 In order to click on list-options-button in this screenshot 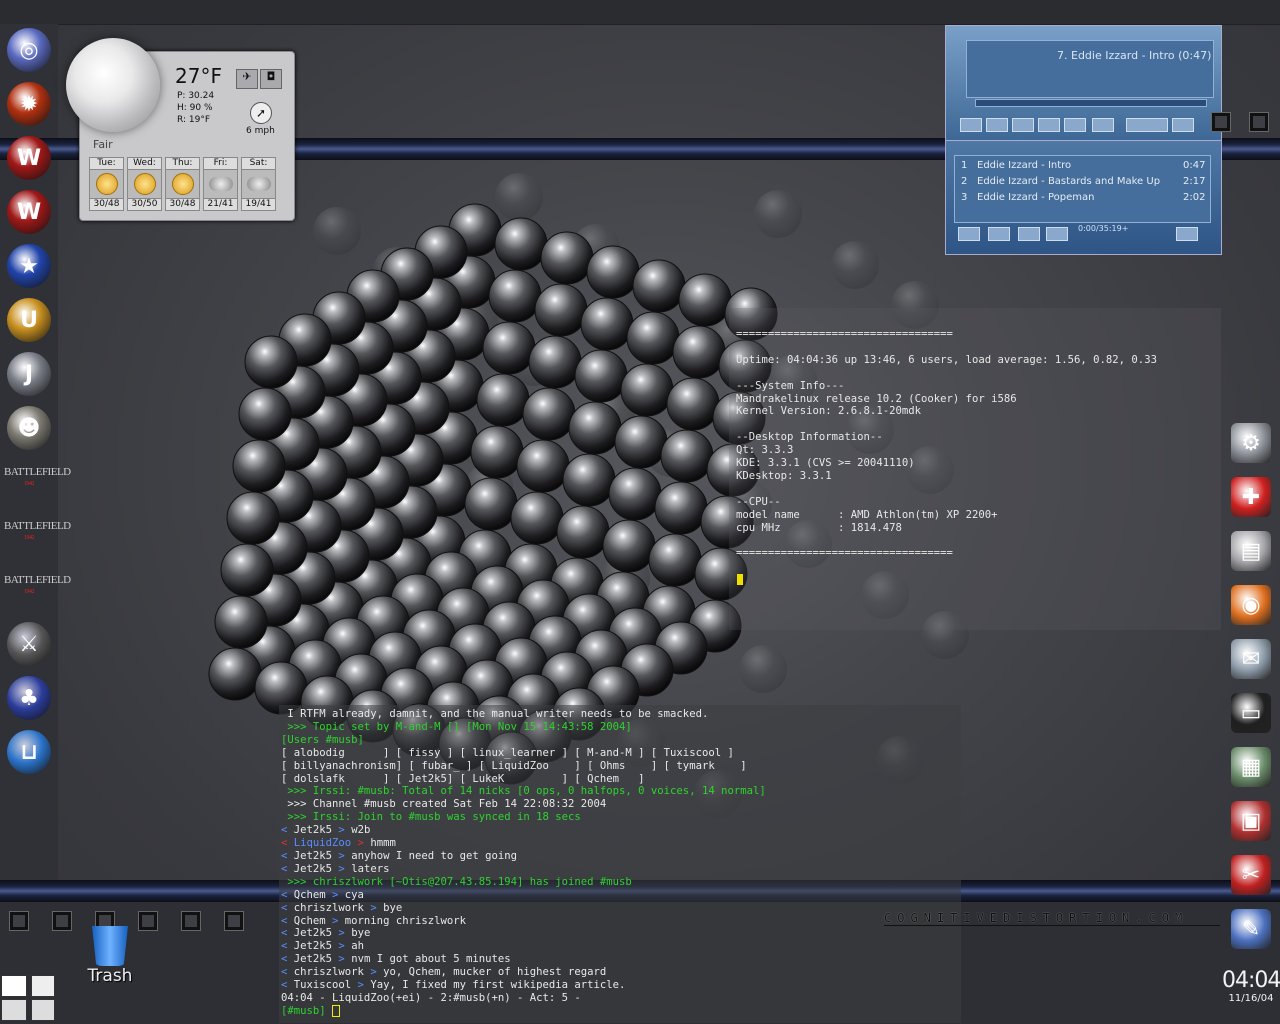, I will do `click(1187, 234)`.